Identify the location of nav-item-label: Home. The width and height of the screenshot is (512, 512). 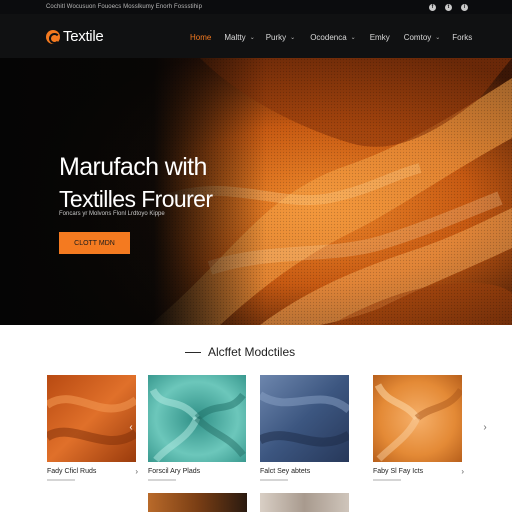
(201, 37).